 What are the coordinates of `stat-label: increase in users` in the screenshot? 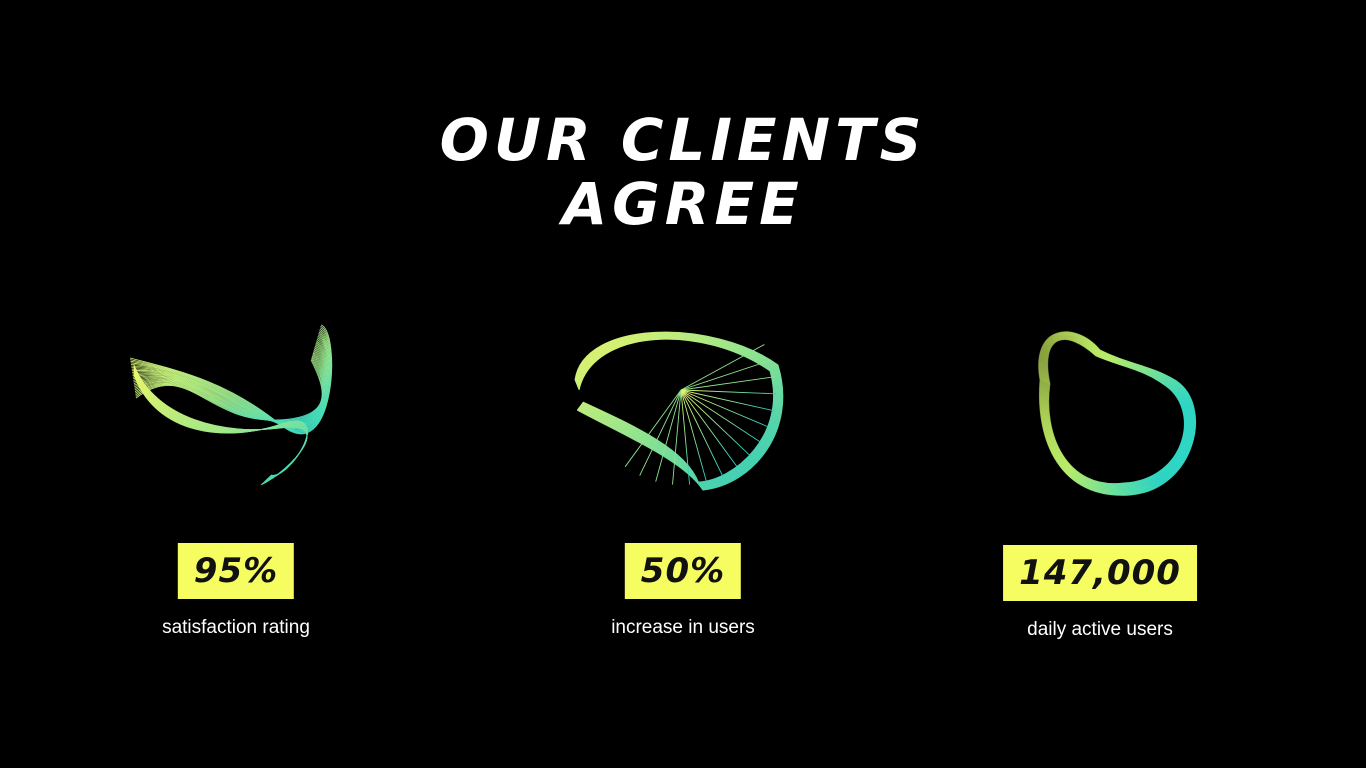 It's located at (683, 627).